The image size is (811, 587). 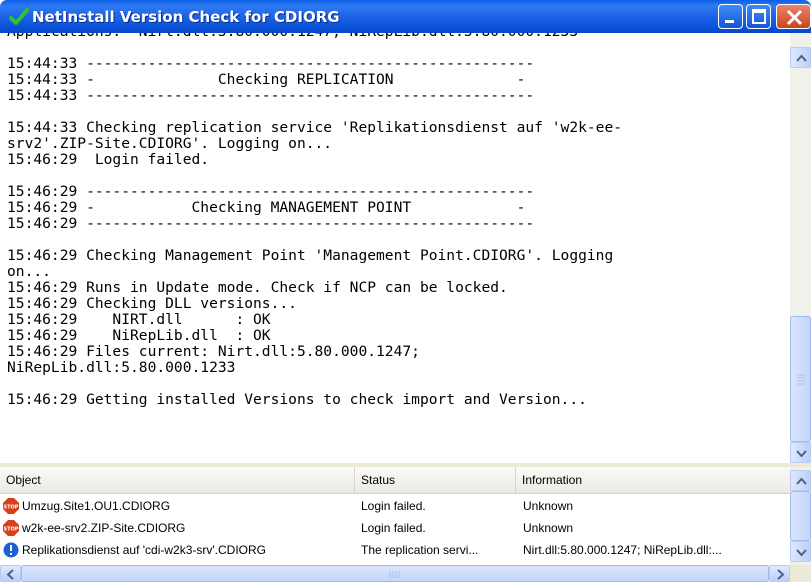 What do you see at coordinates (800, 248) in the screenshot?
I see `log-vertical-scrollbar` at bounding box center [800, 248].